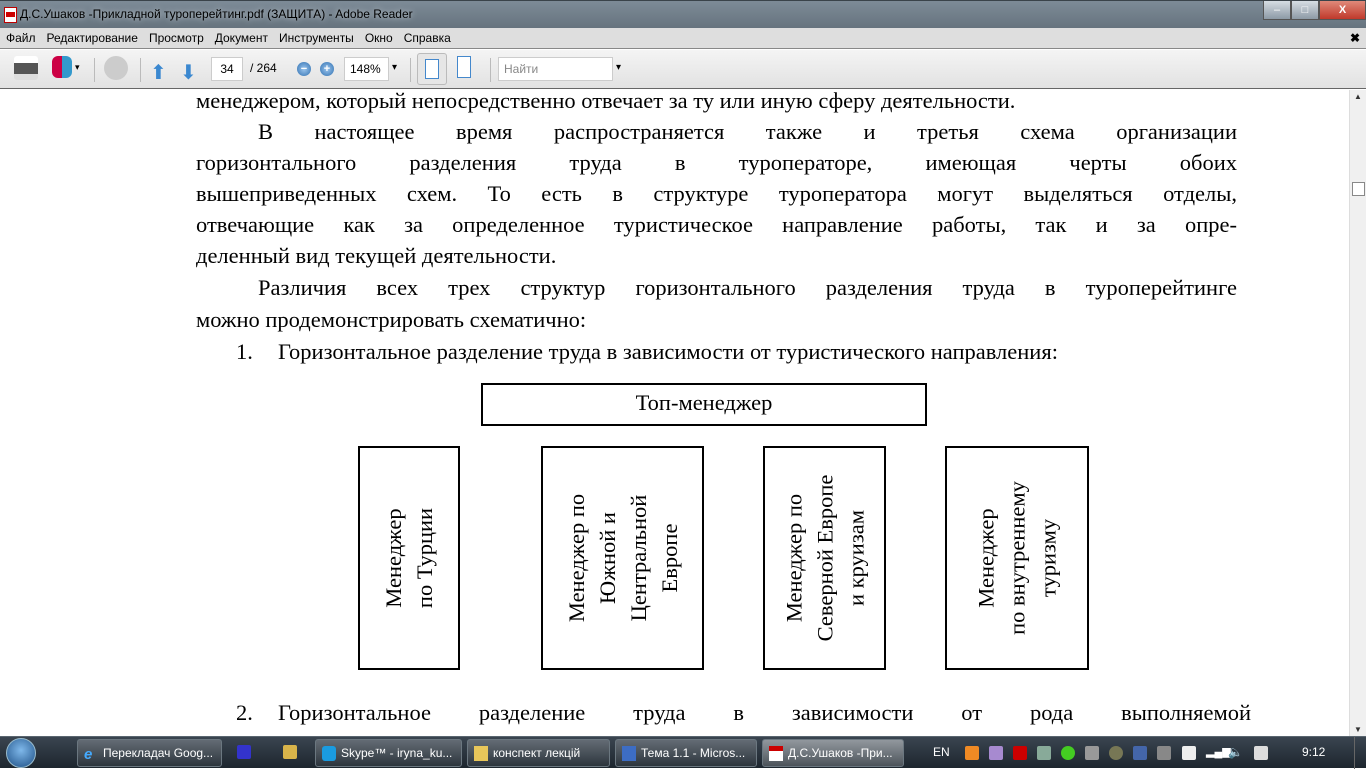 The height and width of the screenshot is (769, 1366). Describe the element at coordinates (1358, 729) in the screenshot. I see `scroll-down-icon: ▼` at that location.